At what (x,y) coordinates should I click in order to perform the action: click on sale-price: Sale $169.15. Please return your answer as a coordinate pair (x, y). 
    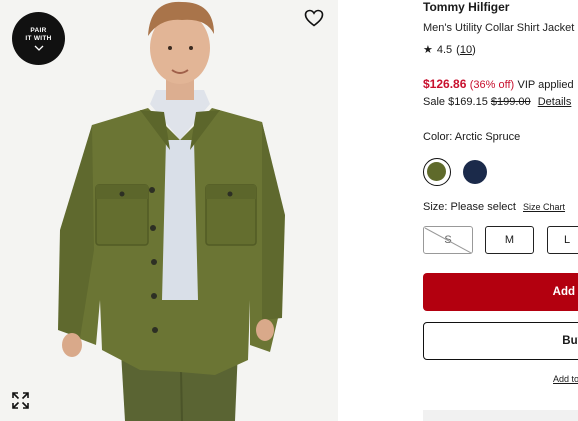
    Looking at the image, I should click on (455, 102).